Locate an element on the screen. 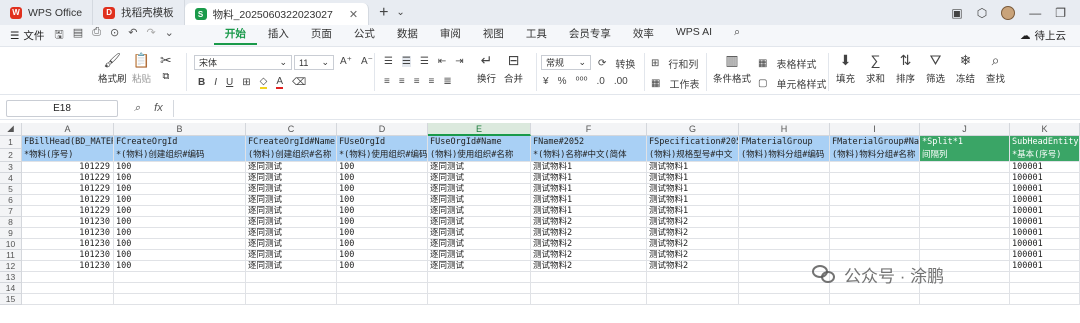  thousands-icon: ⁰⁰⁰ is located at coordinates (581, 81).